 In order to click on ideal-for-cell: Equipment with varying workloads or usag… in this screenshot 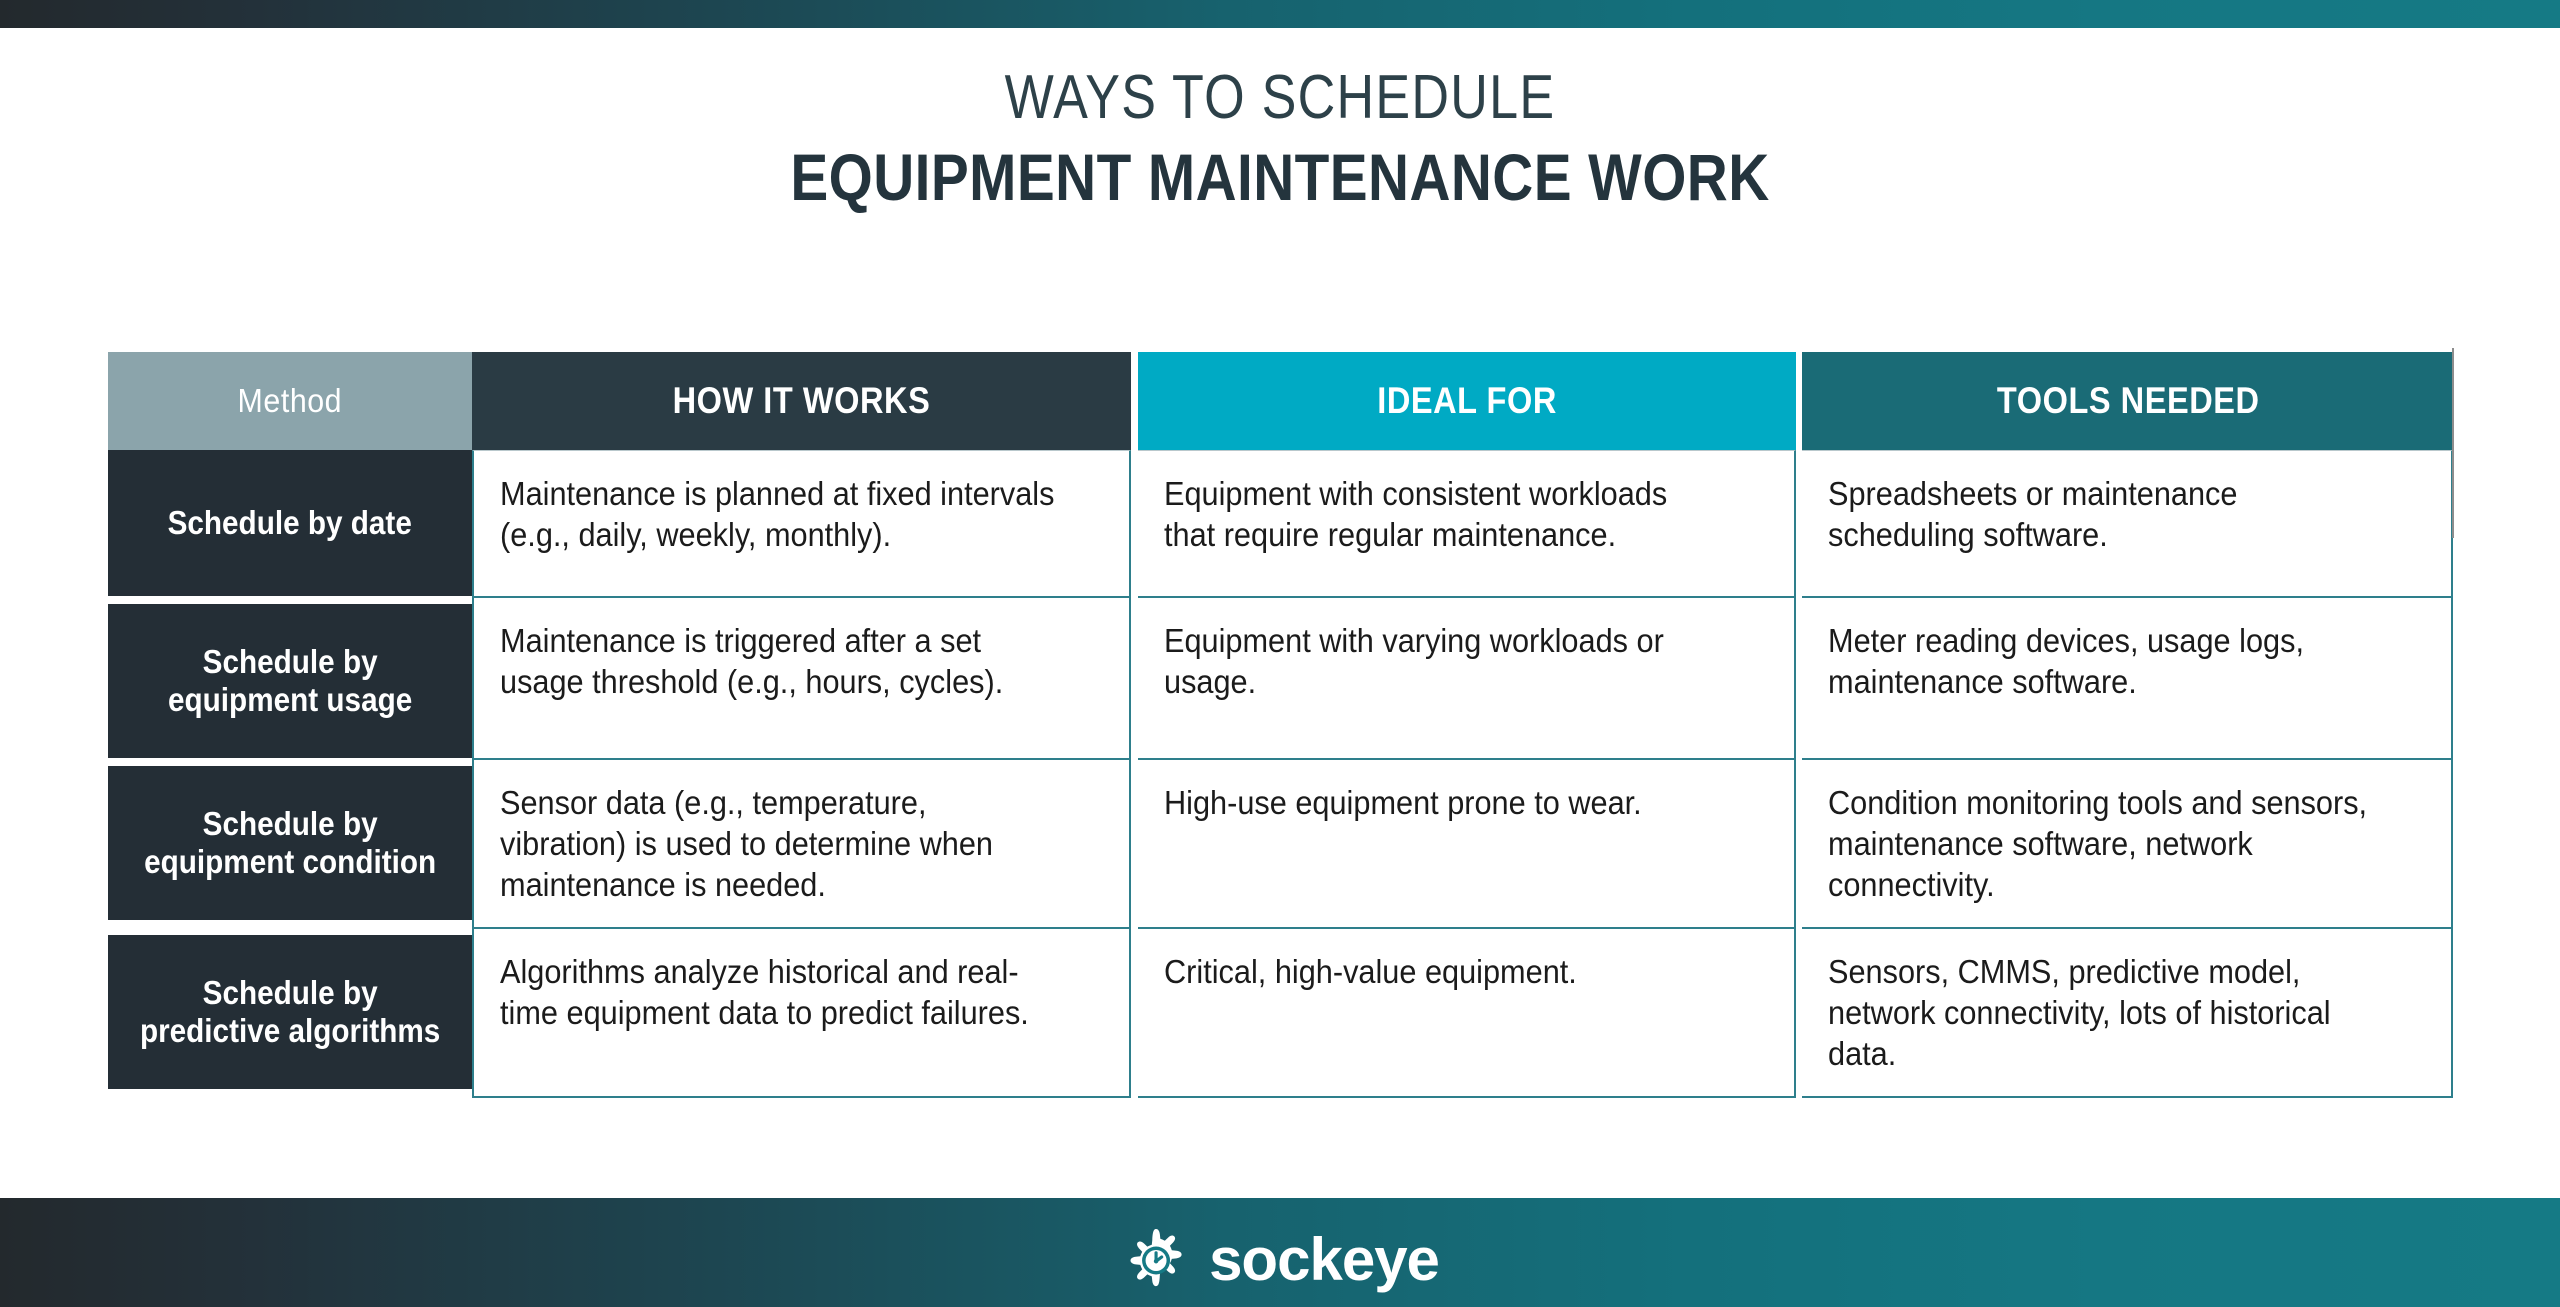, I will do `click(1466, 677)`.